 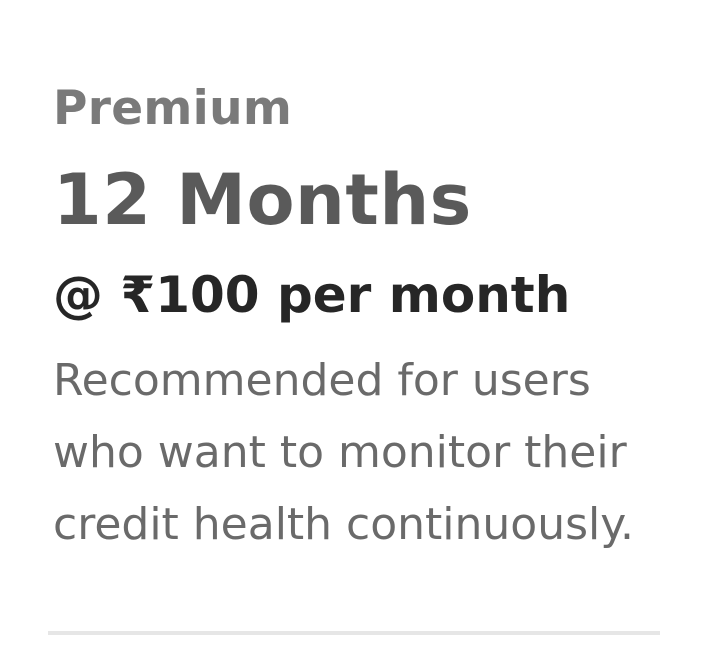 What do you see at coordinates (354, 633) in the screenshot?
I see `divider` at bounding box center [354, 633].